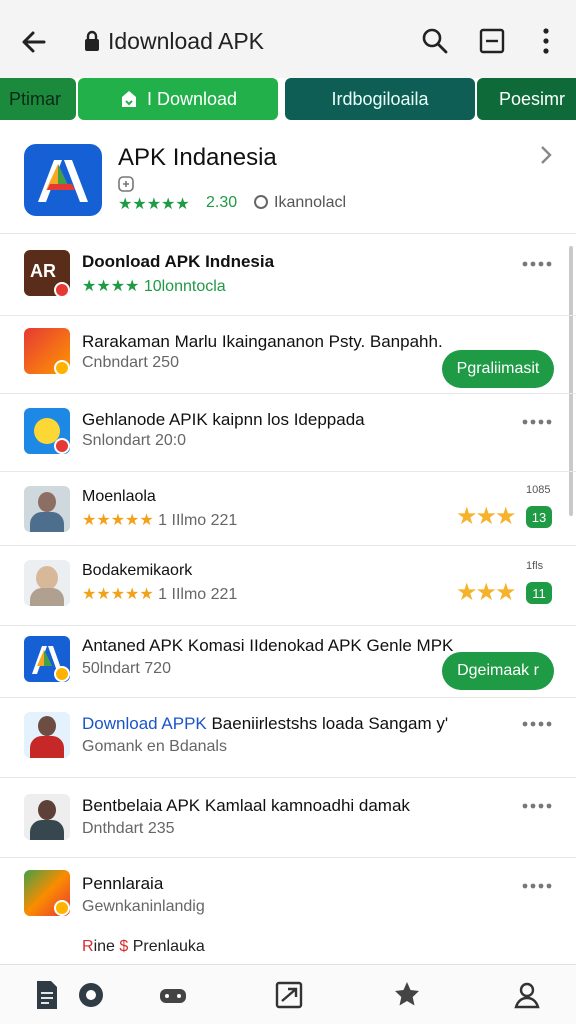 This screenshot has width=576, height=1024. I want to click on download-count-text: Ikannolacl, so click(310, 202).